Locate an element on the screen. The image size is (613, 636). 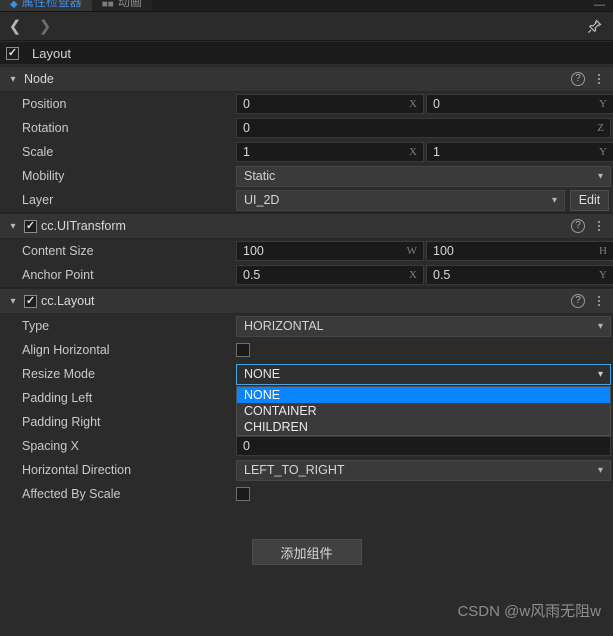
position-y-input: 0 Y is located at coordinates (519, 104).